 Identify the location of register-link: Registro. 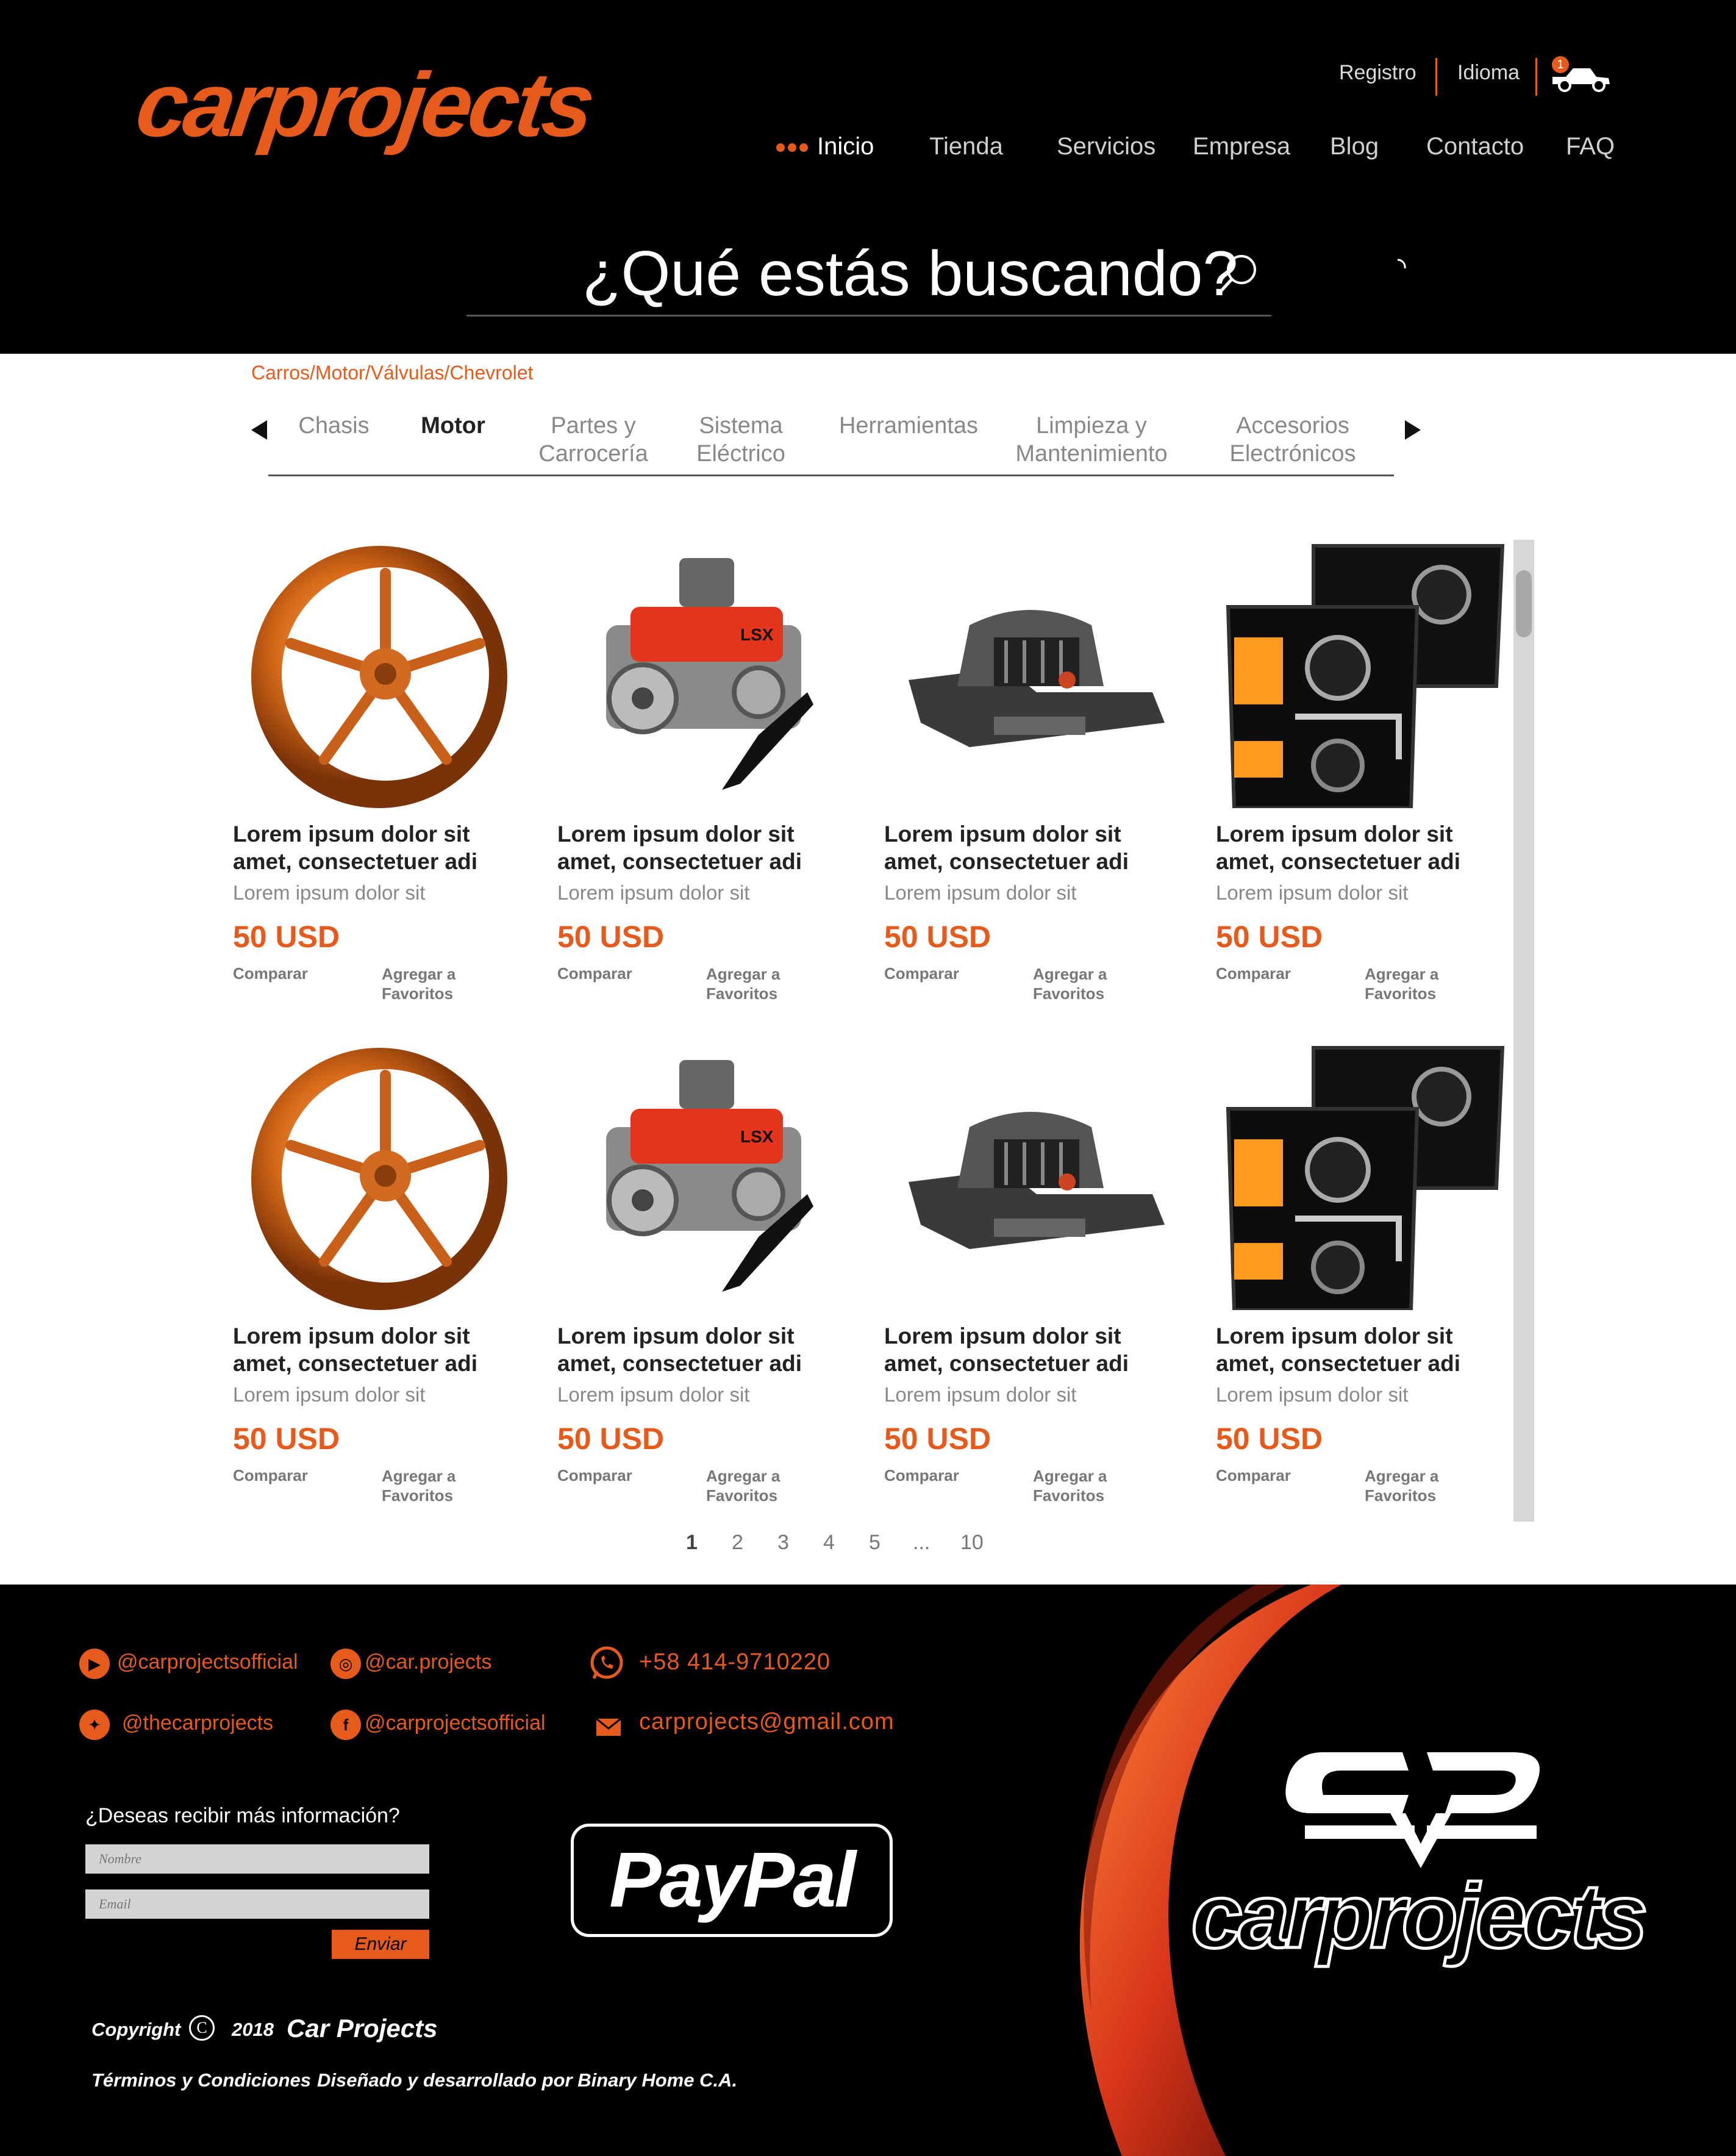
(1377, 73).